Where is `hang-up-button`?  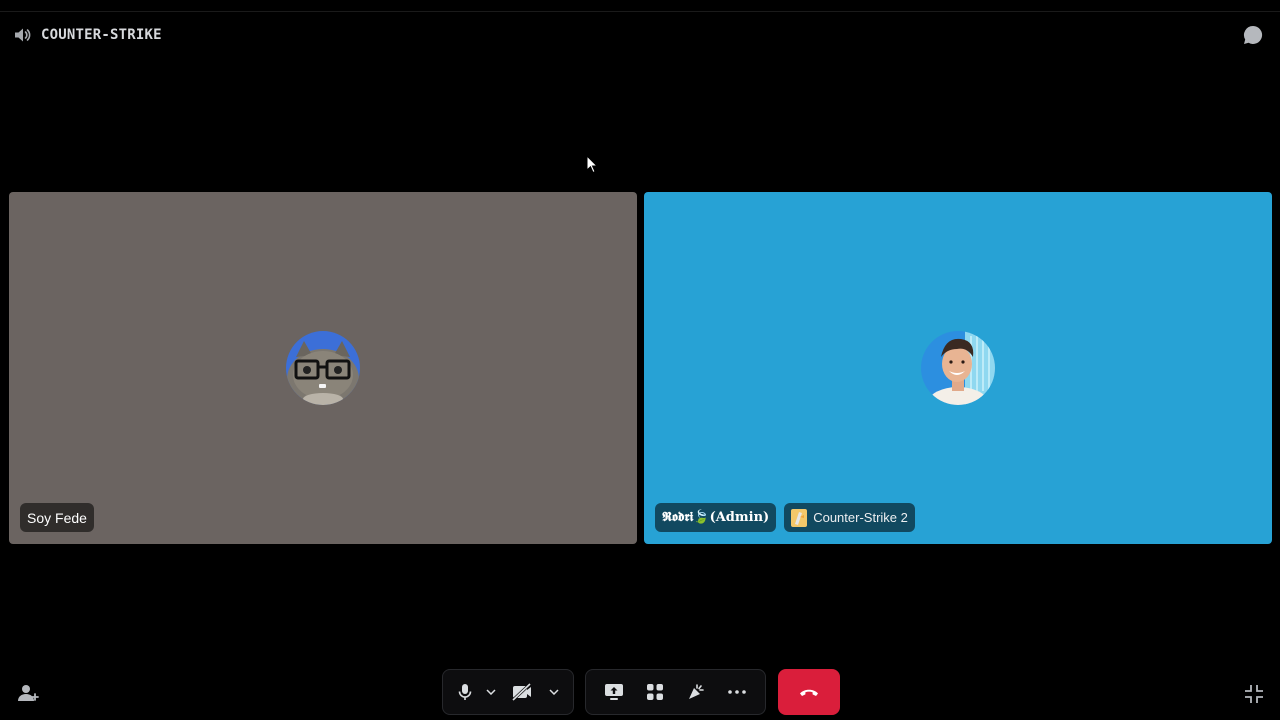
hang-up-button is located at coordinates (809, 692).